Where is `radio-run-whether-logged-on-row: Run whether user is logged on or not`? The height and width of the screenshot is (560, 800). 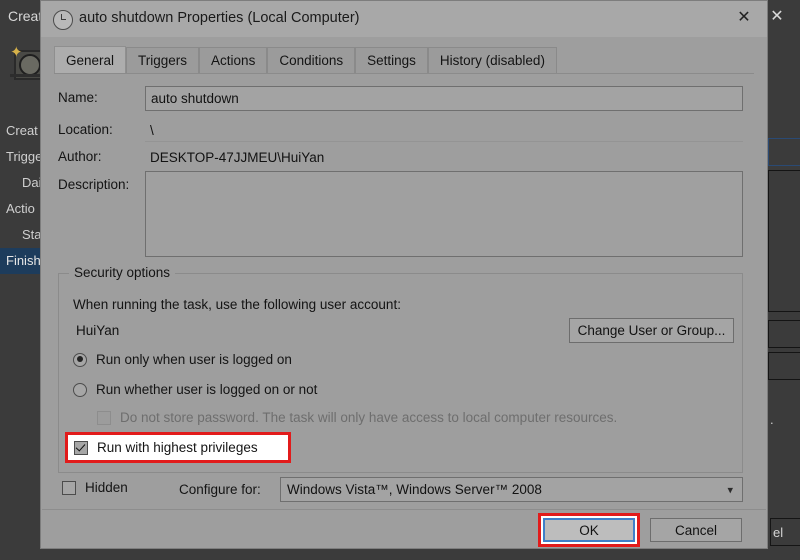
radio-run-whether-logged-on-row: Run whether user is logged on or not is located at coordinates (195, 389).